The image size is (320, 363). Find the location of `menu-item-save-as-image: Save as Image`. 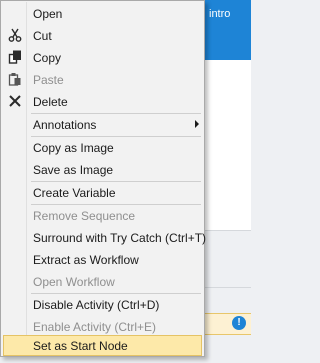

menu-item-save-as-image: Save as Image is located at coordinates (102, 169).